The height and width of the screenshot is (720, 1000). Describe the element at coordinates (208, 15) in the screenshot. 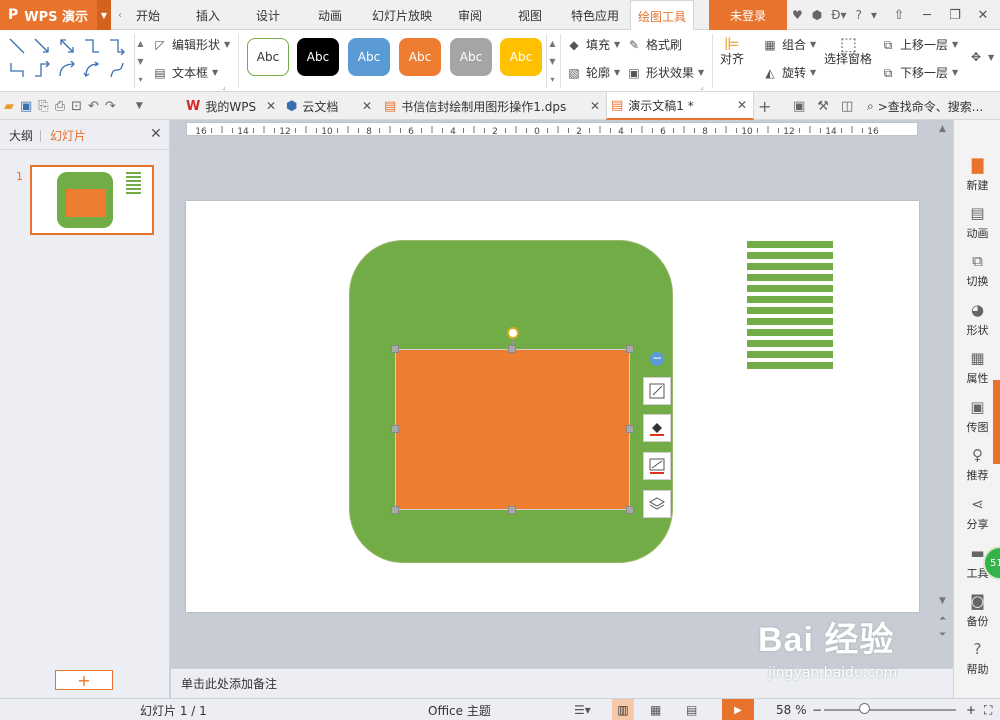

I see `tab-insert: 插入` at that location.